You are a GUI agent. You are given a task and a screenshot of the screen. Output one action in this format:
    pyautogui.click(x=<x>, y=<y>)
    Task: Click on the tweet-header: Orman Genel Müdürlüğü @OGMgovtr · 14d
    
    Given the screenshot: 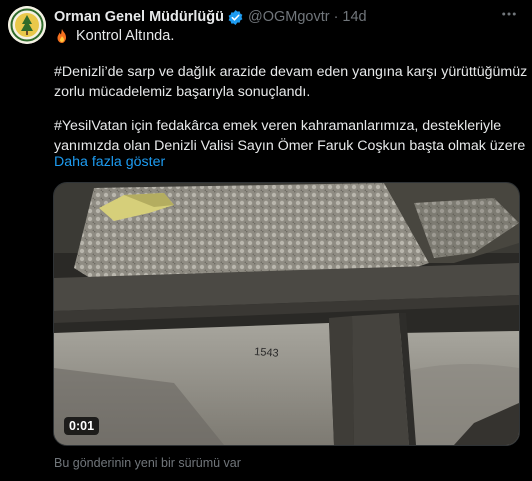 What is the action you would take?
    pyautogui.click(x=288, y=17)
    